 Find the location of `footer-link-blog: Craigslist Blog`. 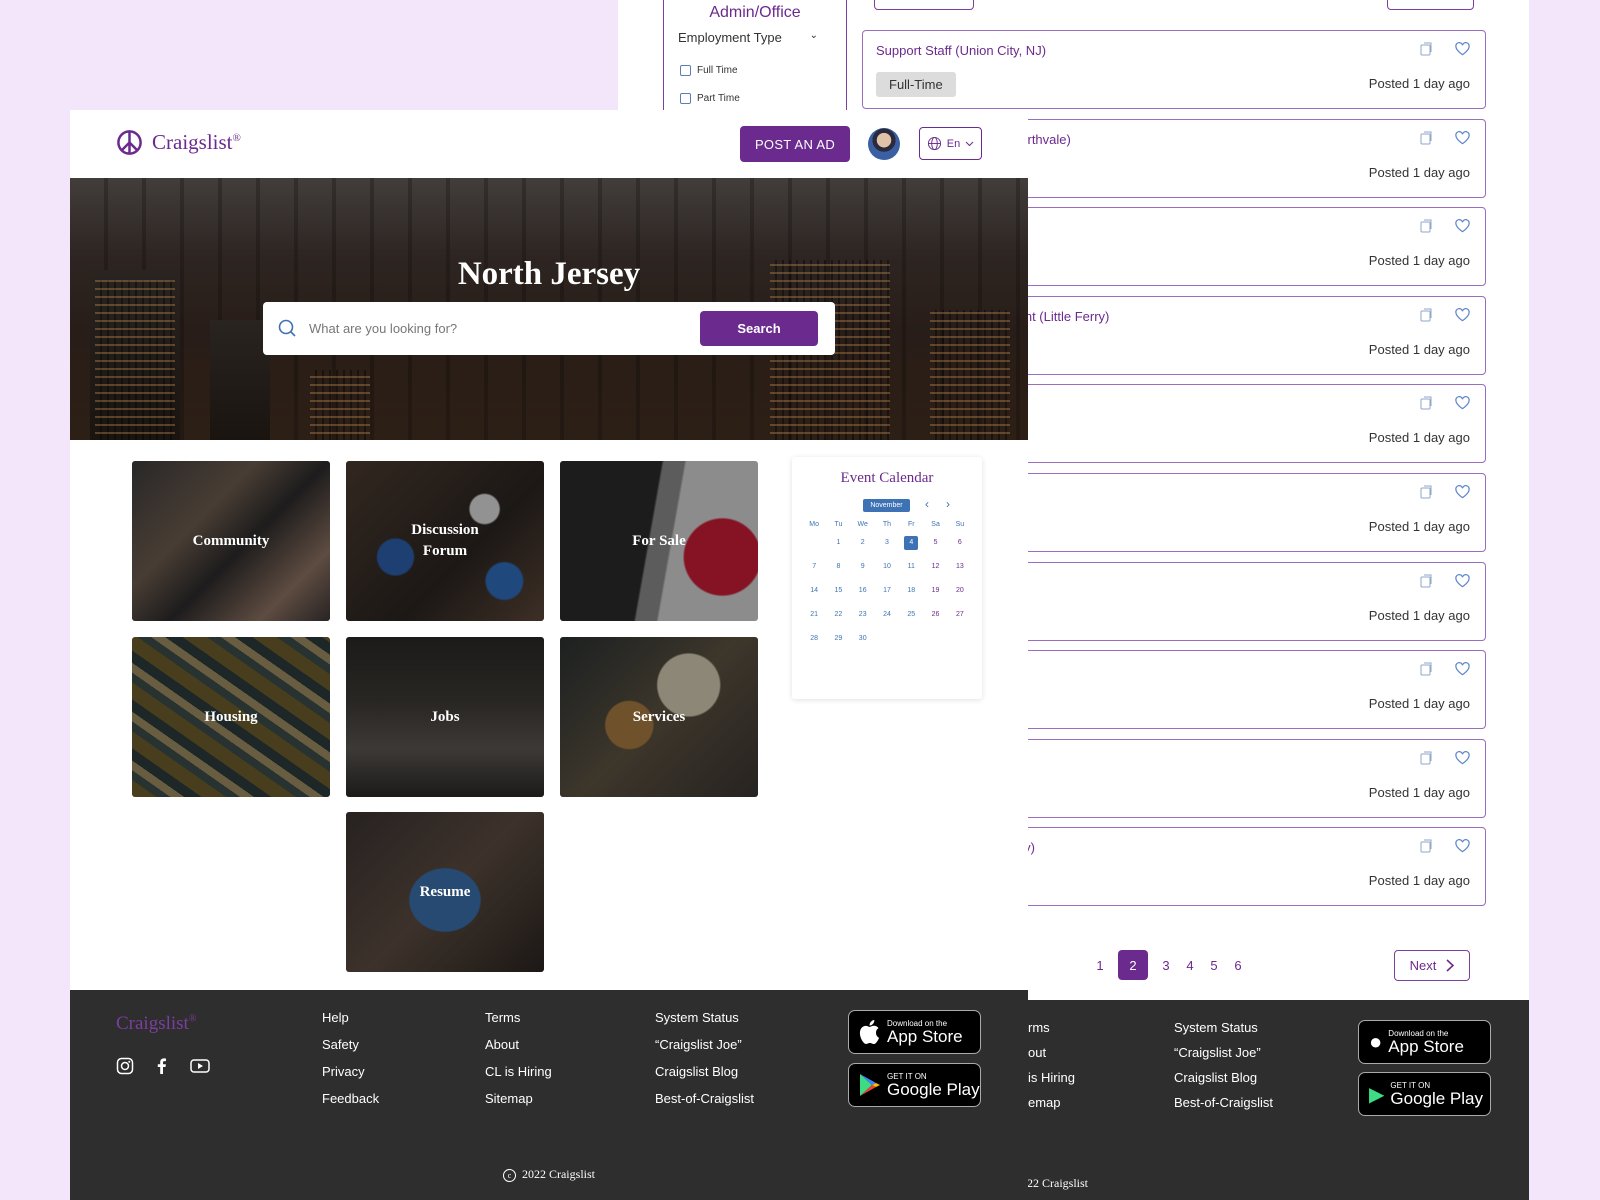

footer-link-blog: Craigslist Blog is located at coordinates (704, 1071).